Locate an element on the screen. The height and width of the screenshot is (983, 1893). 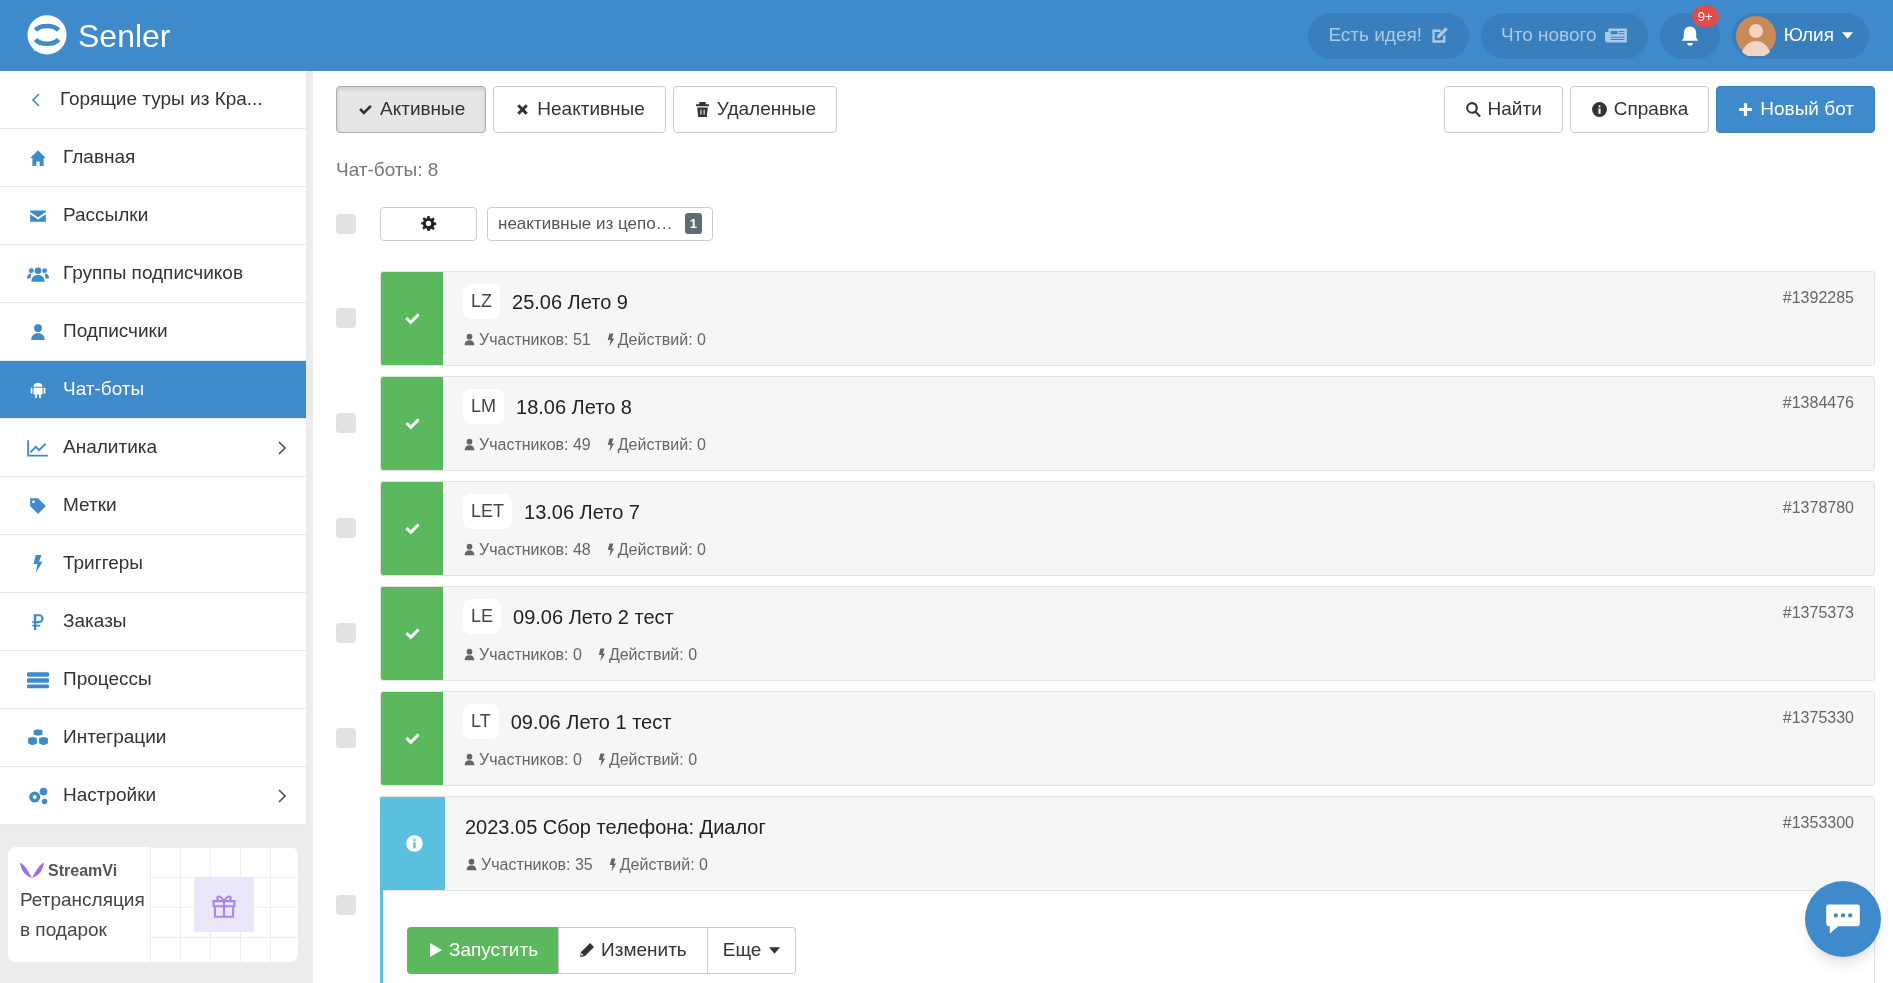
search-button: Найти is located at coordinates (1503, 109).